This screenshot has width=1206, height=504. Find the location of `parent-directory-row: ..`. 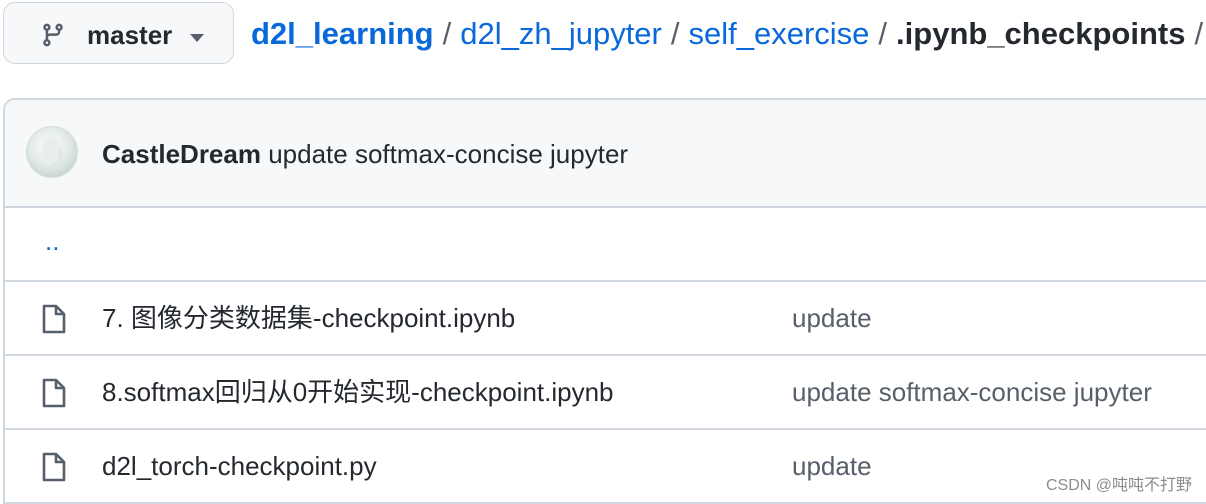

parent-directory-row: .. is located at coordinates (605, 245).